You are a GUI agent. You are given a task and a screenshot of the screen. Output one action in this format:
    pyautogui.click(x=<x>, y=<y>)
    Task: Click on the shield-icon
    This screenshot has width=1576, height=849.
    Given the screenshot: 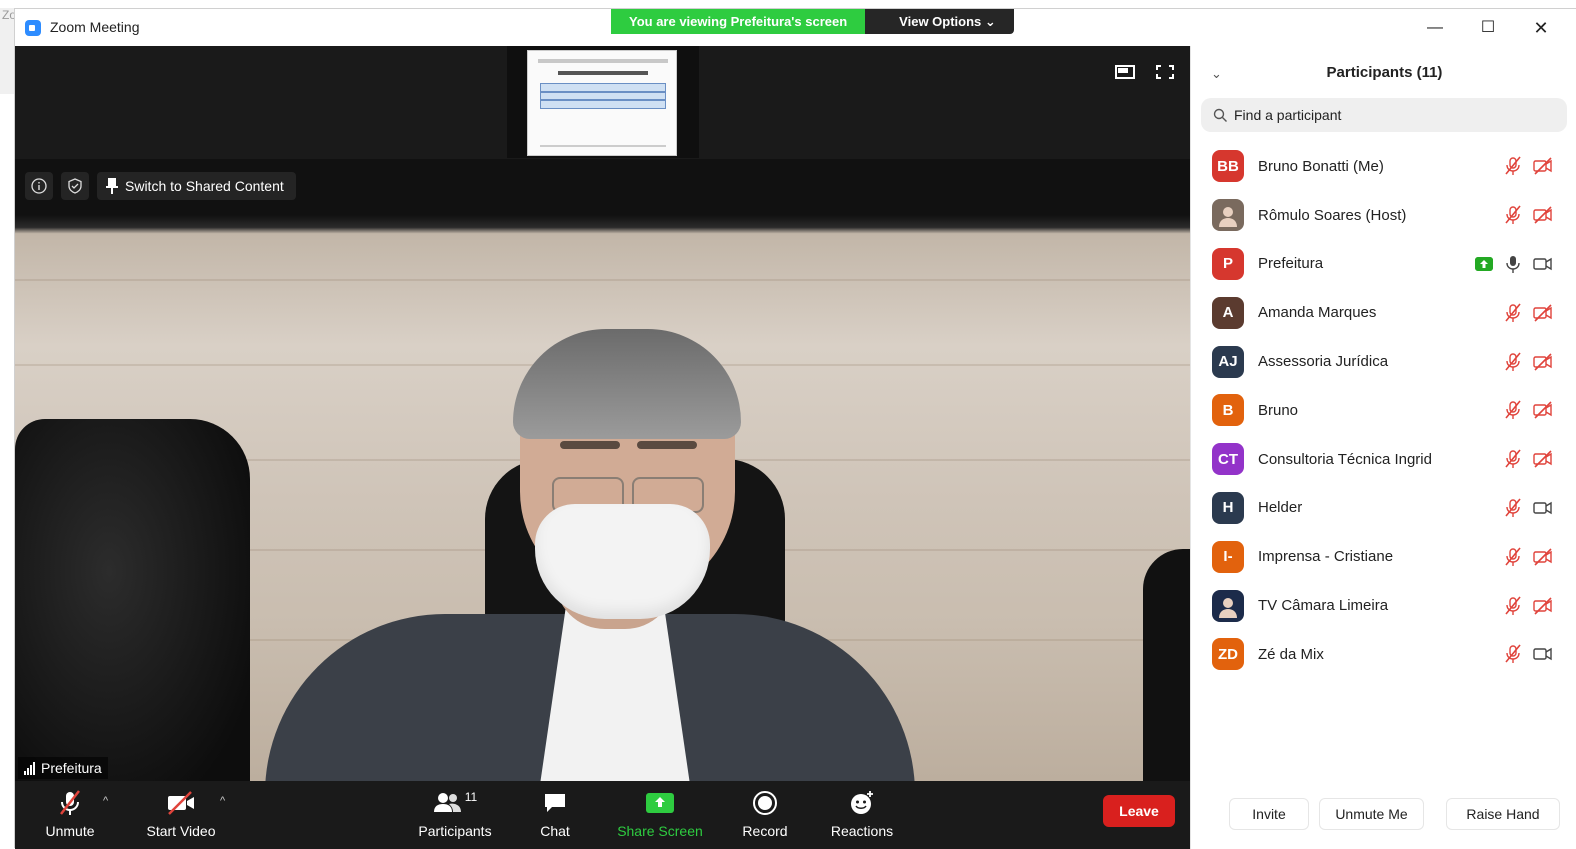 What is the action you would take?
    pyautogui.click(x=75, y=186)
    